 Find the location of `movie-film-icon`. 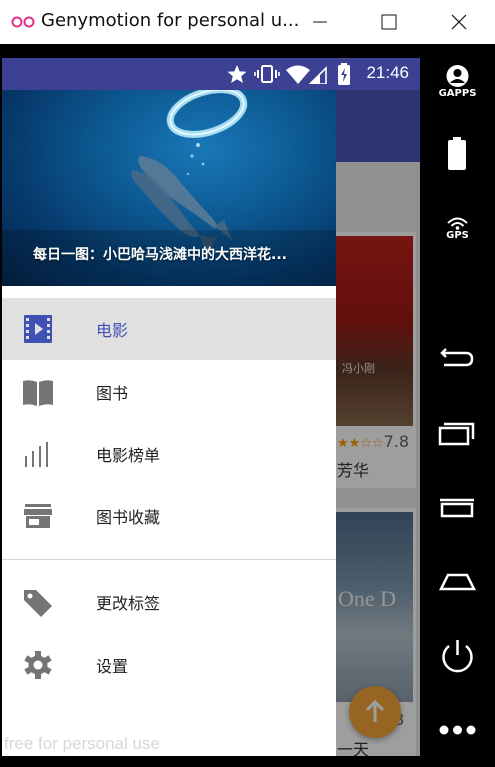

movie-film-icon is located at coordinates (38, 329).